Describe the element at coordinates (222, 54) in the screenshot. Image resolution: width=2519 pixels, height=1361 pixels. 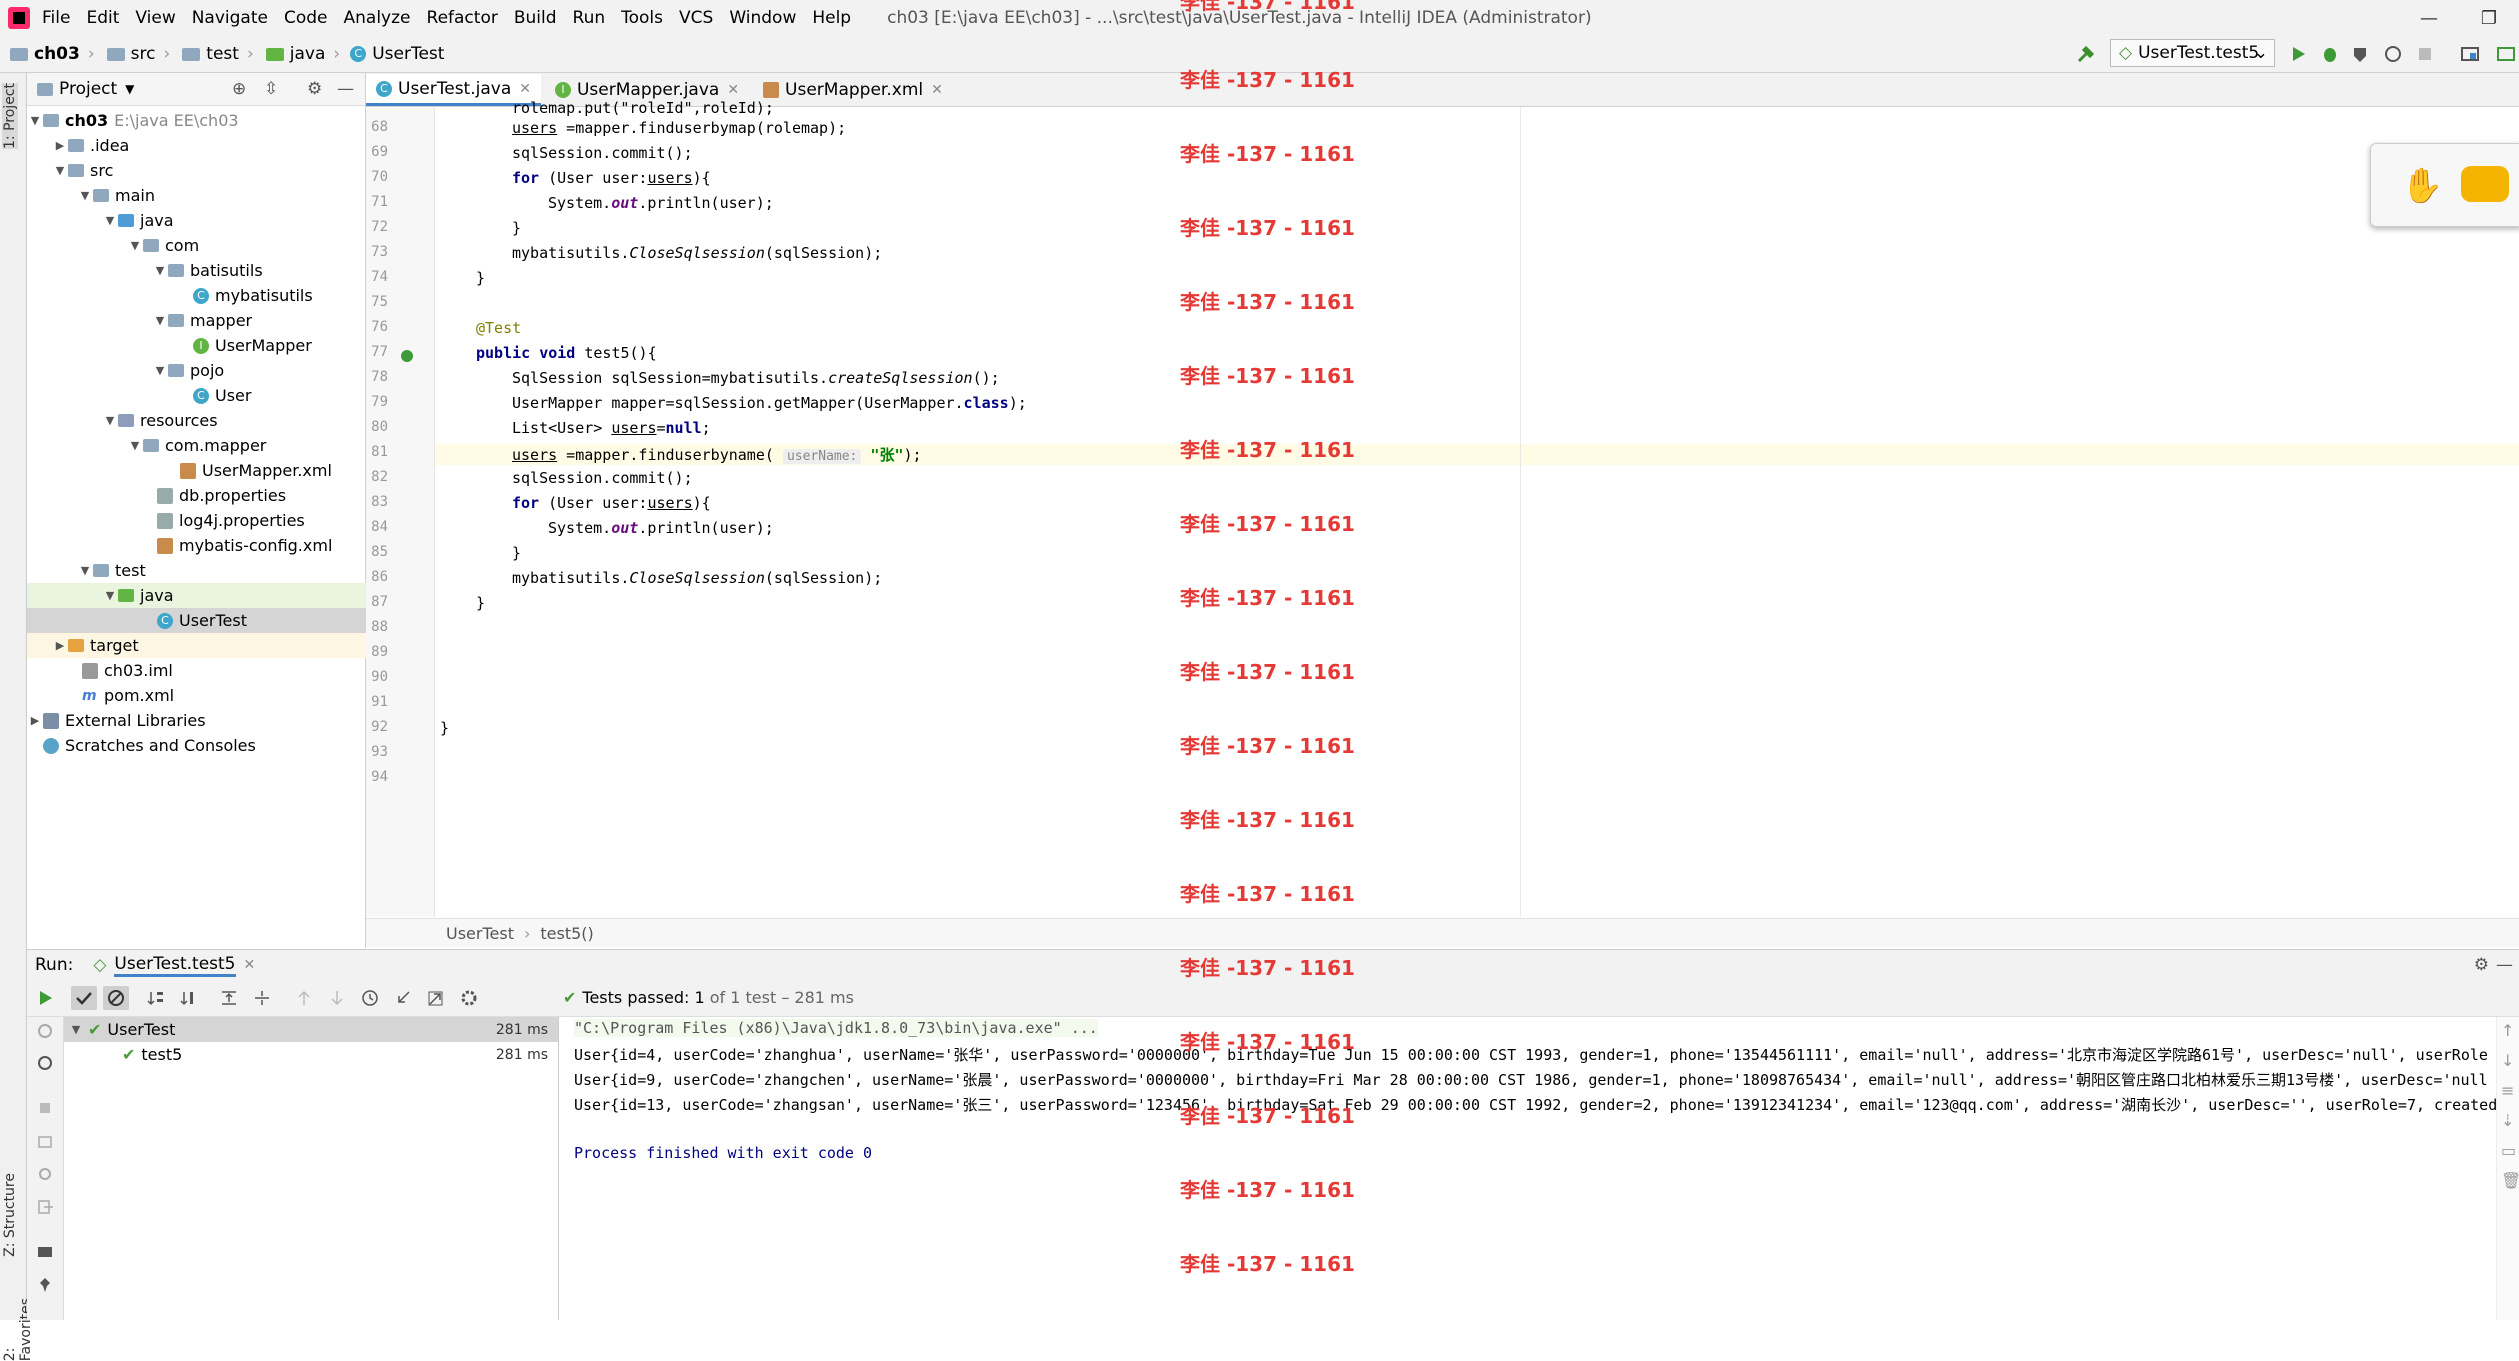
I see `breadcrumb-test: test` at that location.